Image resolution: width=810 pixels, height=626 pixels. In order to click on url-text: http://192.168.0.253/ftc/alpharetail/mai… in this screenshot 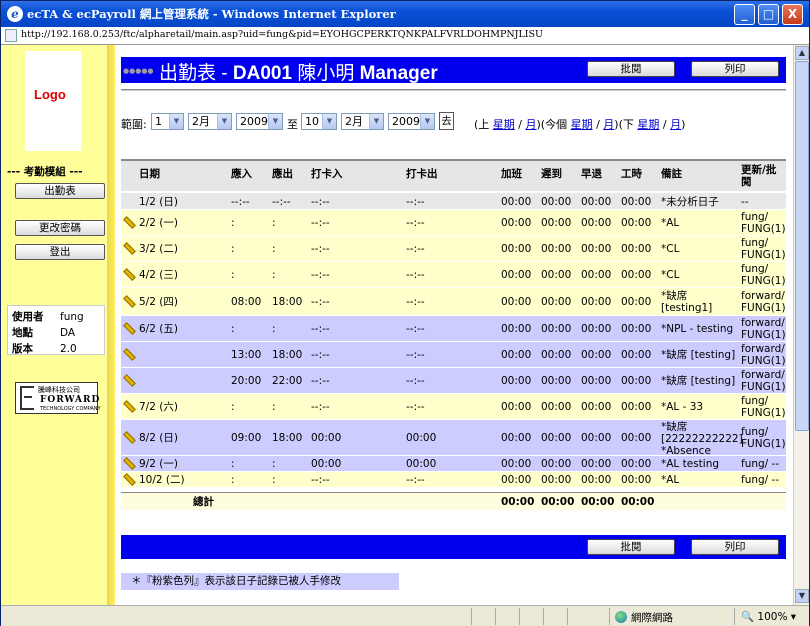, I will do `click(282, 34)`.